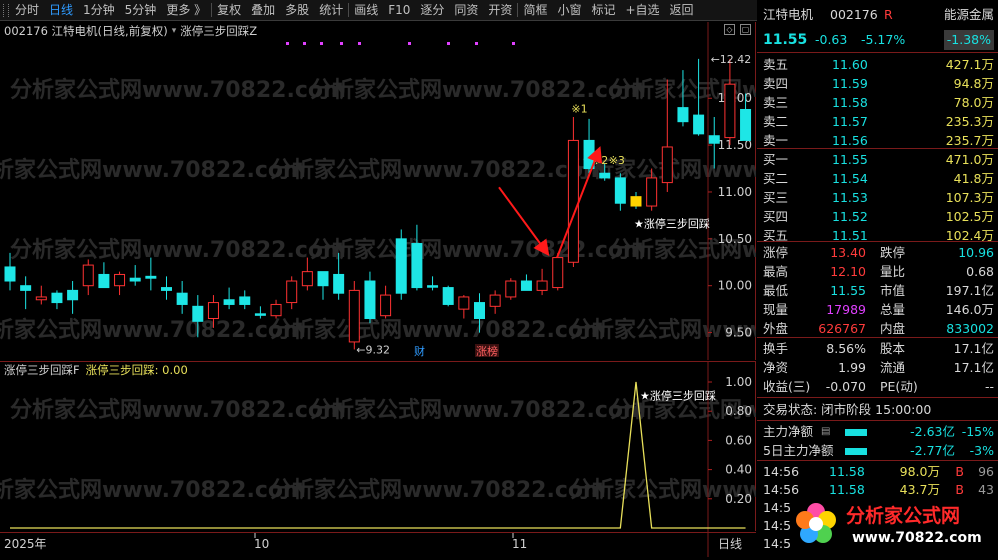 The height and width of the screenshot is (560, 998). Describe the element at coordinates (903, 515) in the screenshot. I see `logo-text: 分析家公式网` at that location.